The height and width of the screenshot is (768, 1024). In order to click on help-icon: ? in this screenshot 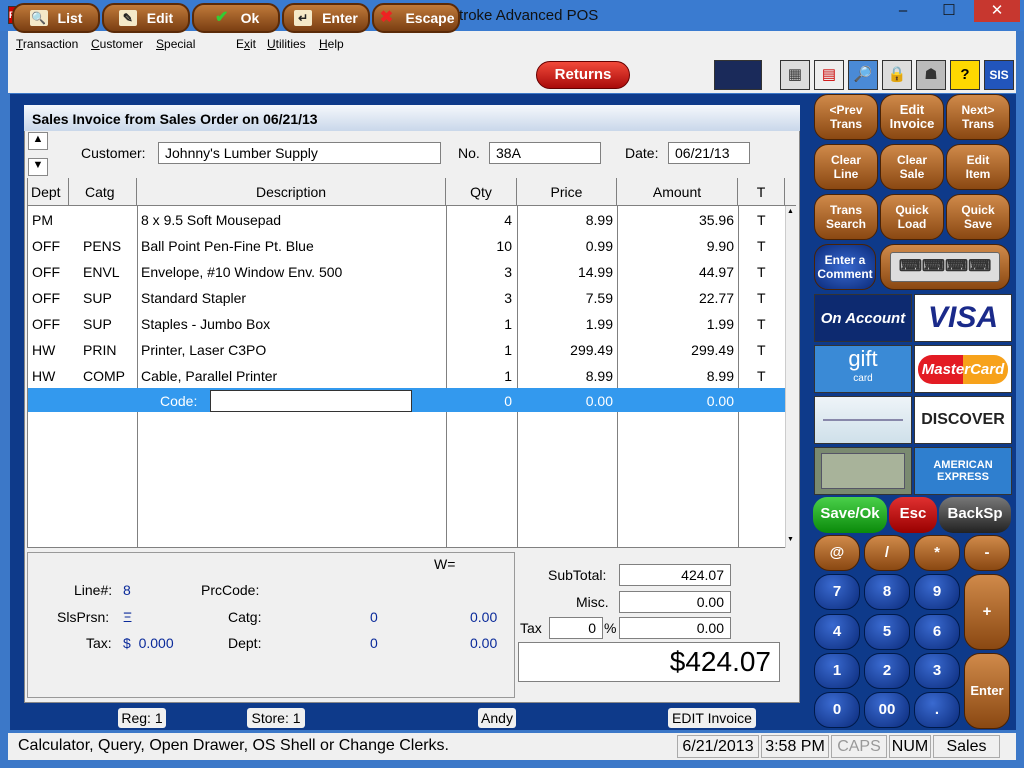, I will do `click(965, 75)`.